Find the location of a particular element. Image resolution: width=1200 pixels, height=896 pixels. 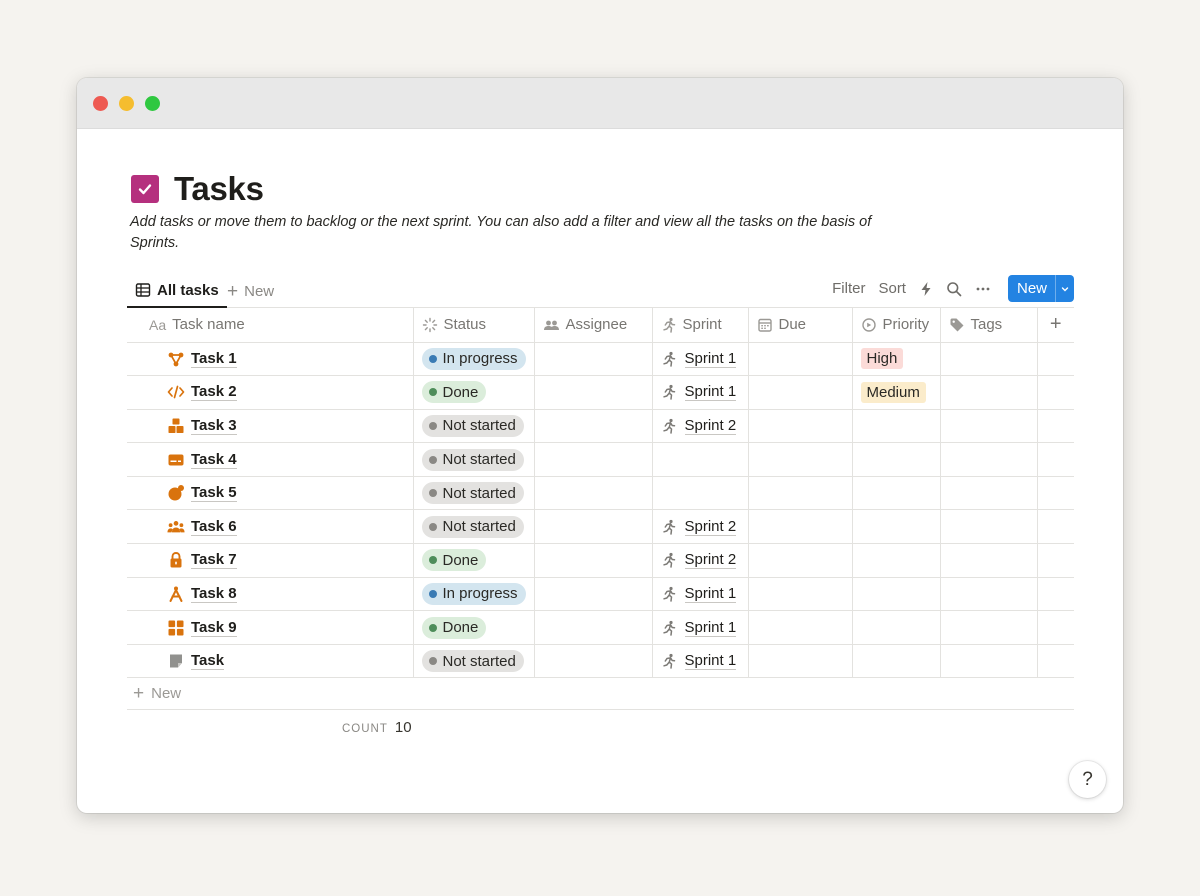

cell-task-name: Task 6 is located at coordinates (270, 527).